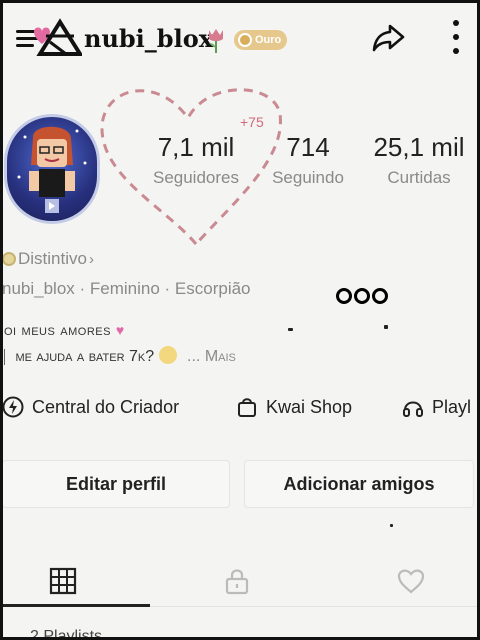 This screenshot has width=480, height=640. I want to click on profile-tabs, so click(240, 582).